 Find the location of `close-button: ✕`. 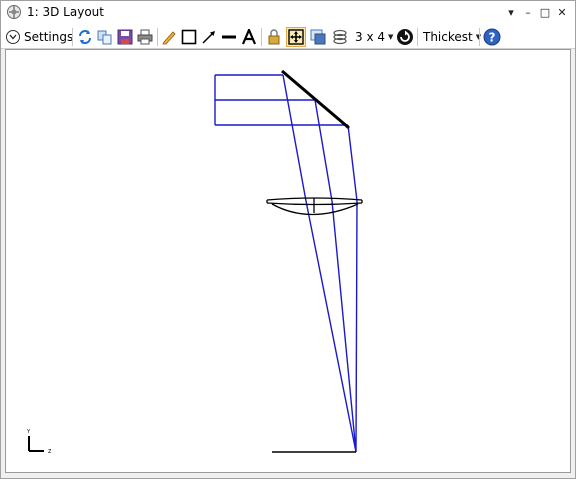

close-button: ✕ is located at coordinates (562, 12).